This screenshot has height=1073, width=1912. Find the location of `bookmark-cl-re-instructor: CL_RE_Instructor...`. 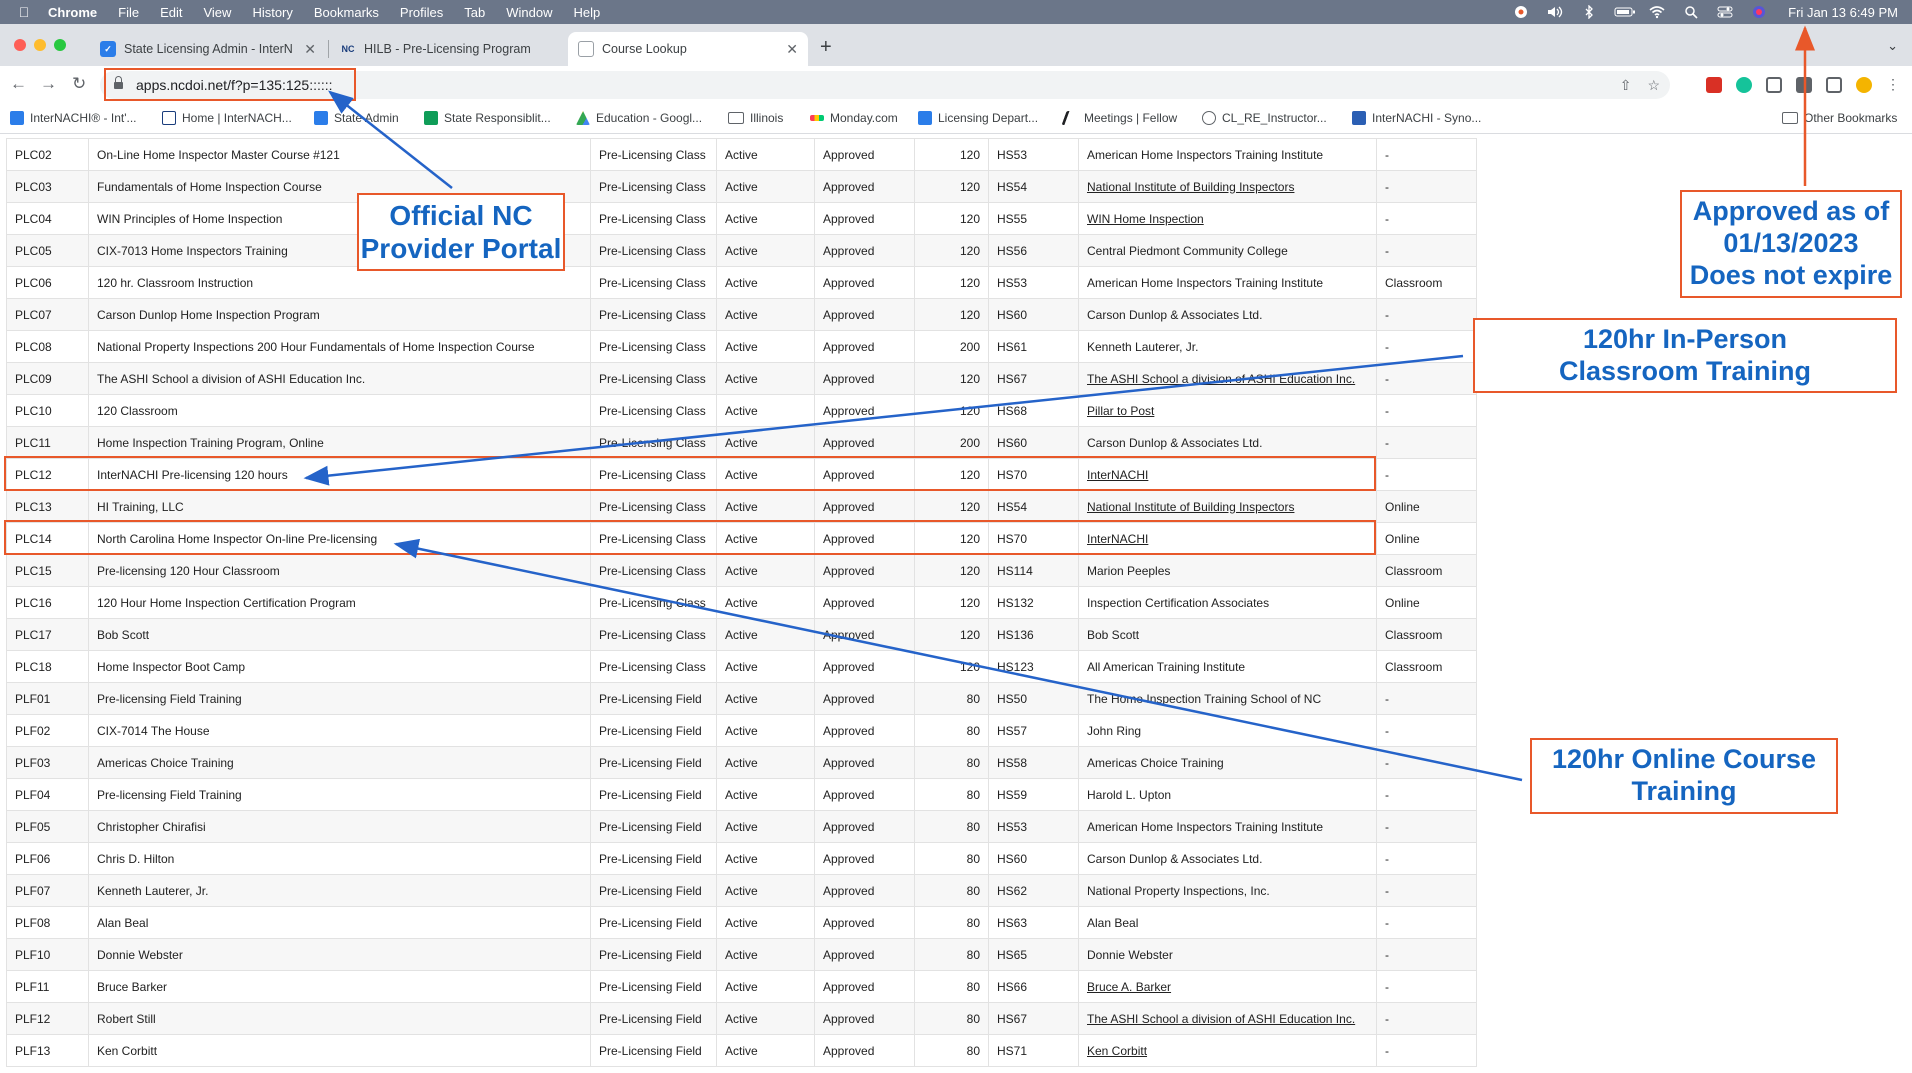

bookmark-cl-re-instructor: CL_RE_Instructor... is located at coordinates (1264, 118).